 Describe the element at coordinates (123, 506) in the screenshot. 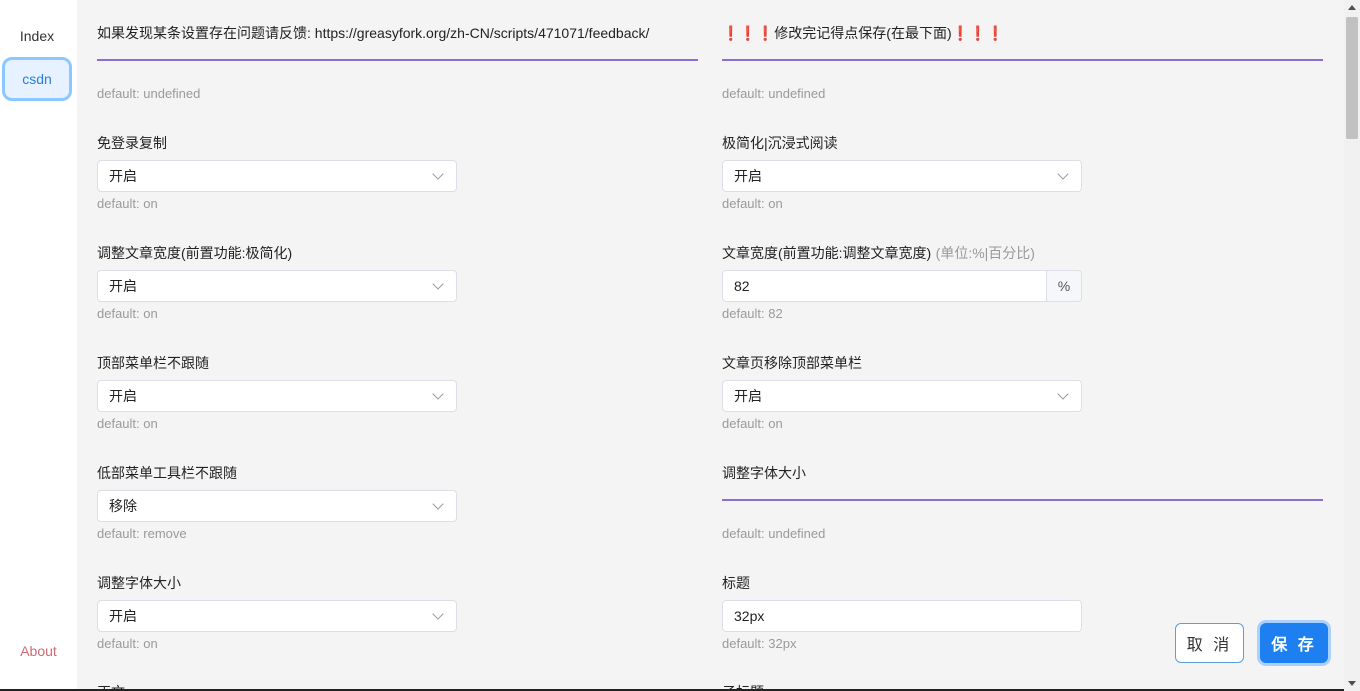

I see `bottom-toolbar-select-value: 移除` at that location.